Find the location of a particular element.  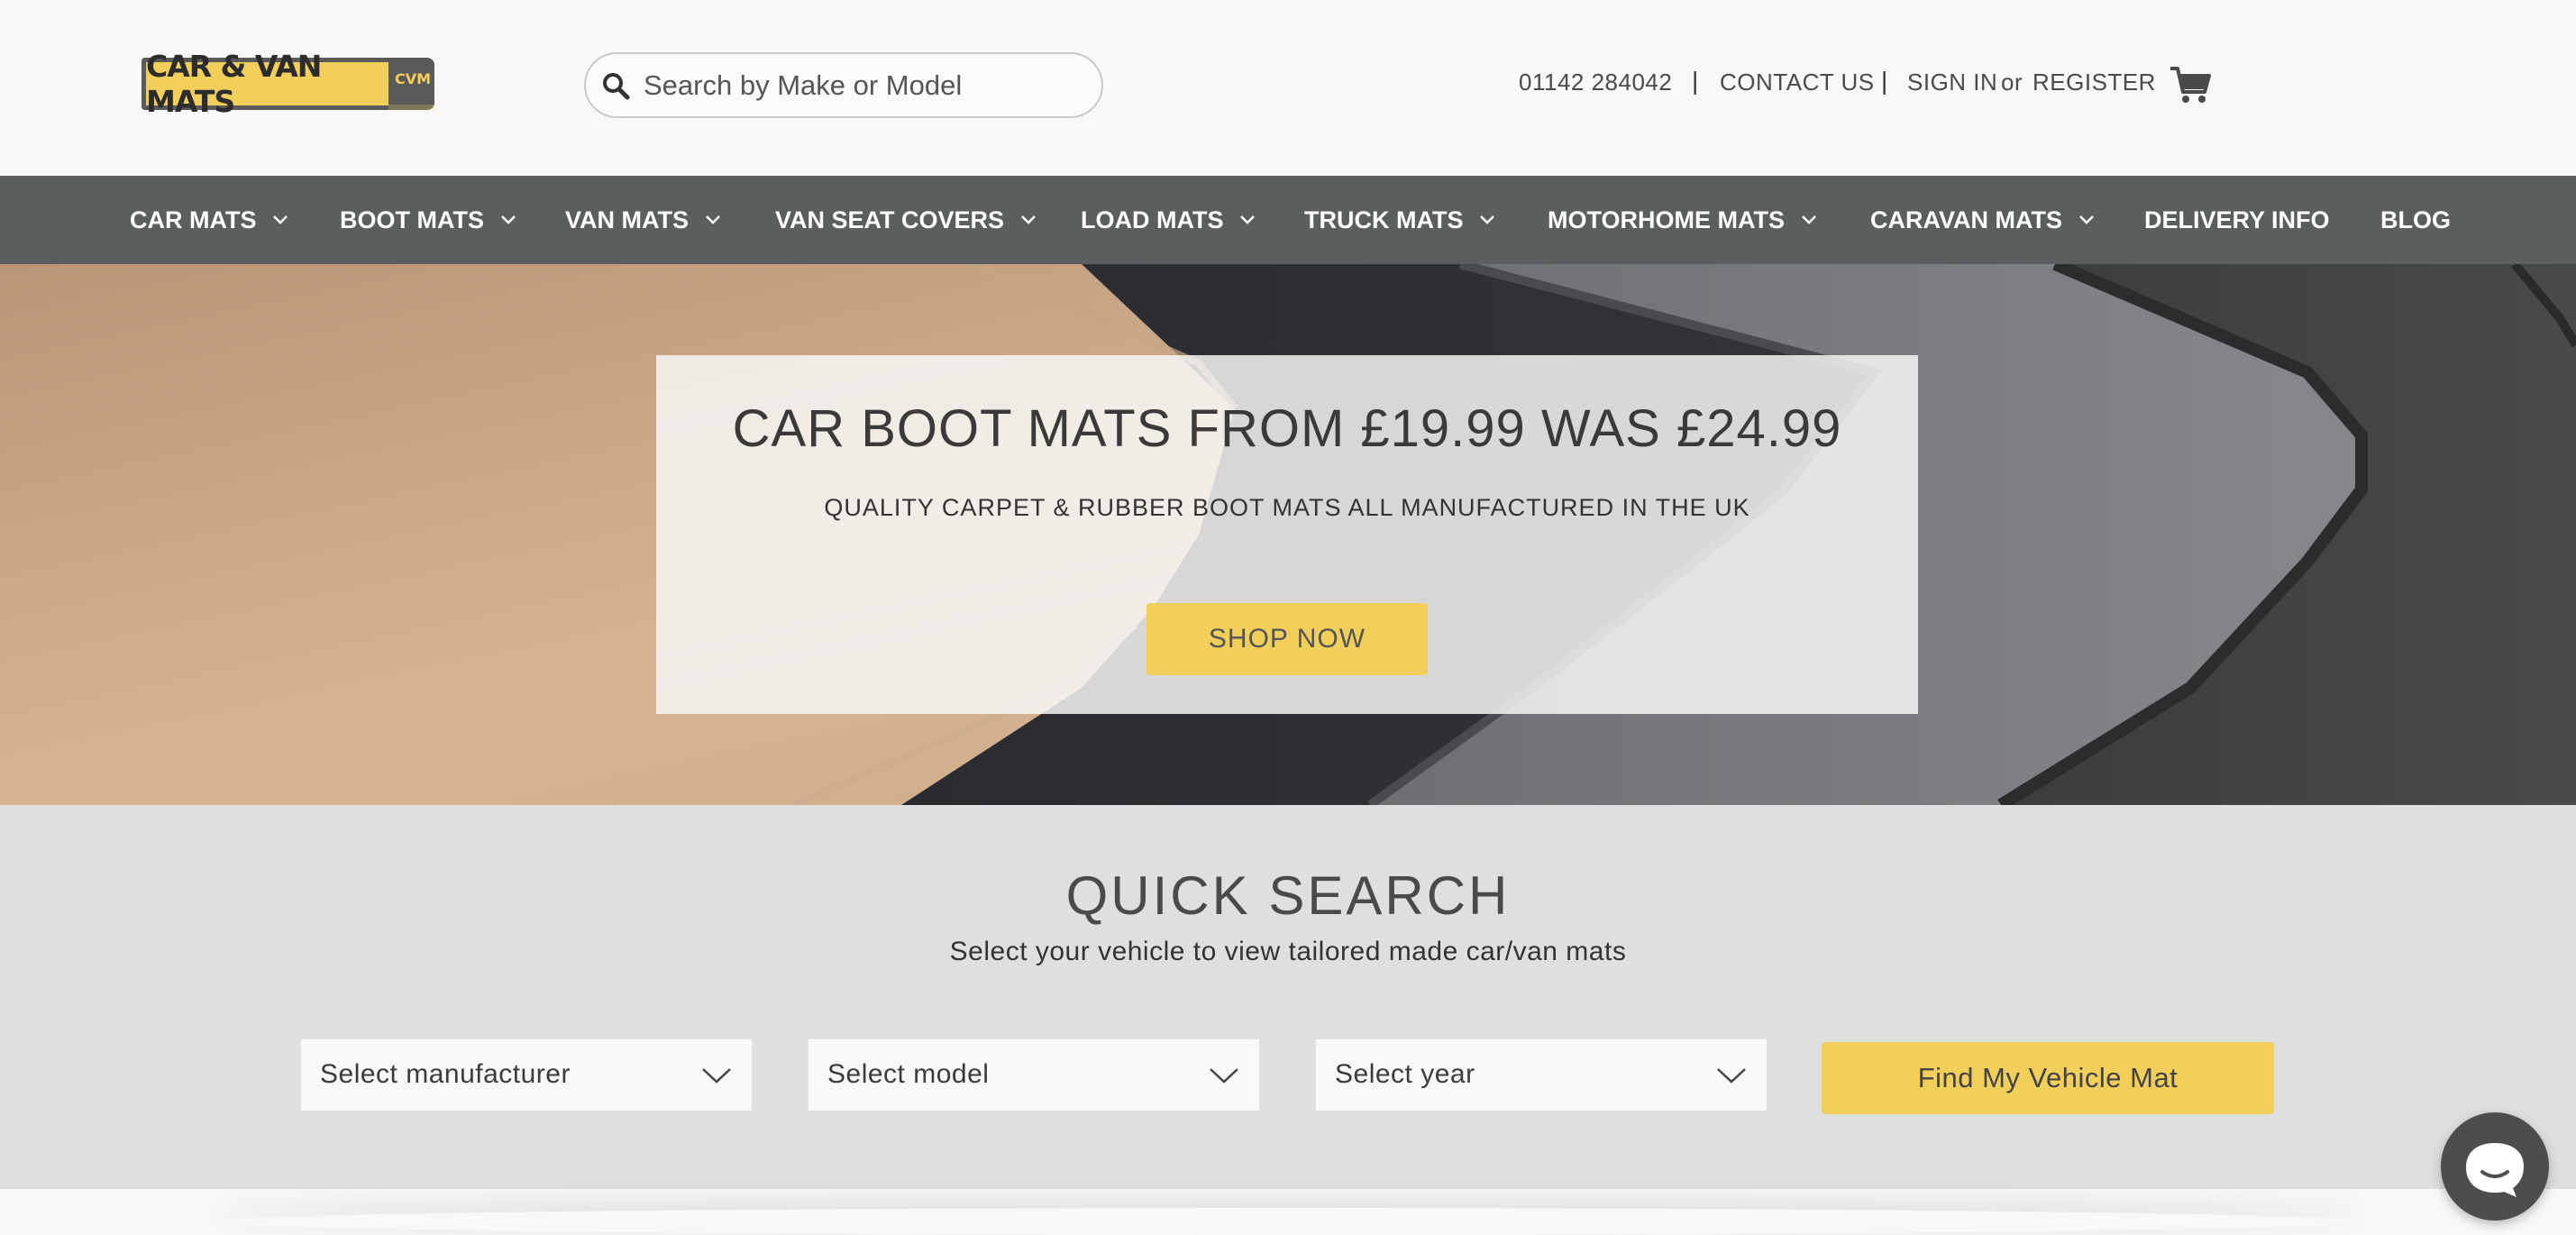

model-select: Select model is located at coordinates (1034, 1075).